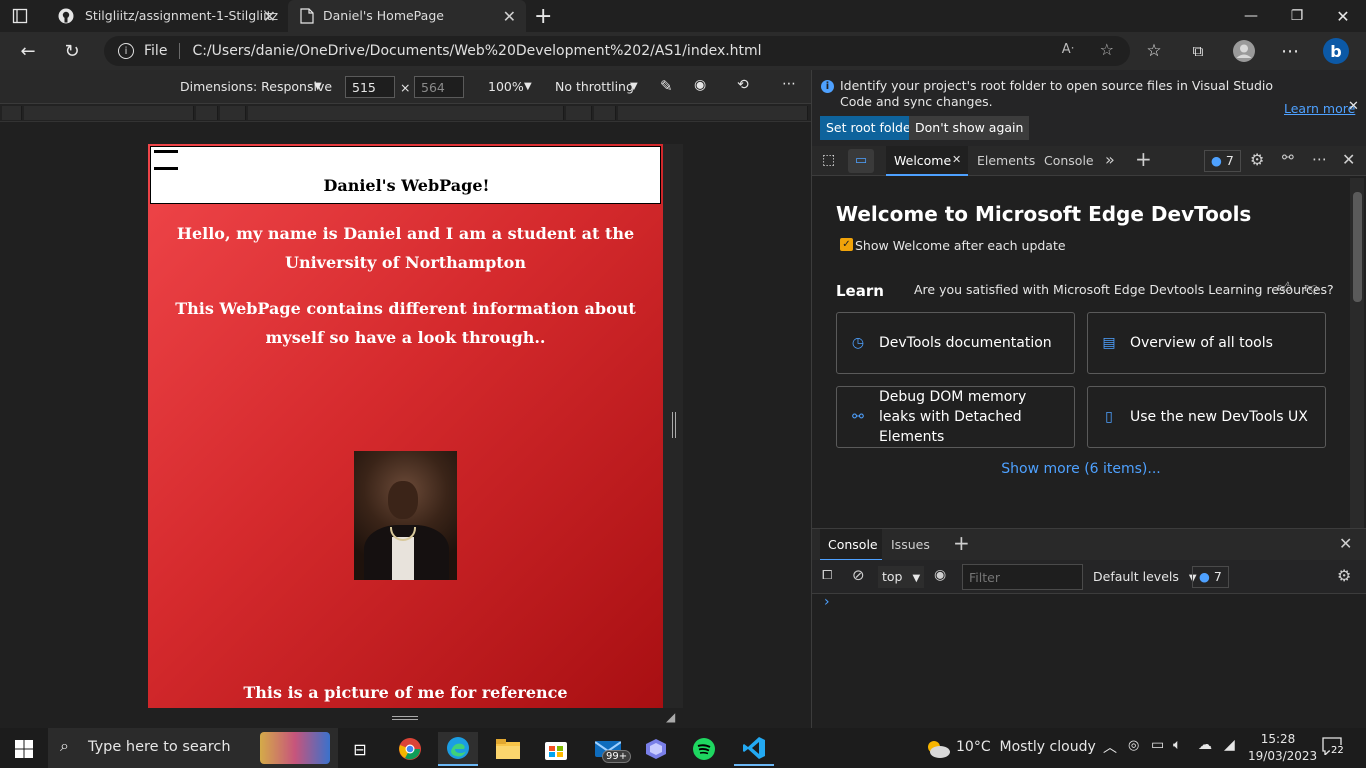 The image size is (1366, 768). I want to click on context-value: top, so click(892, 576).